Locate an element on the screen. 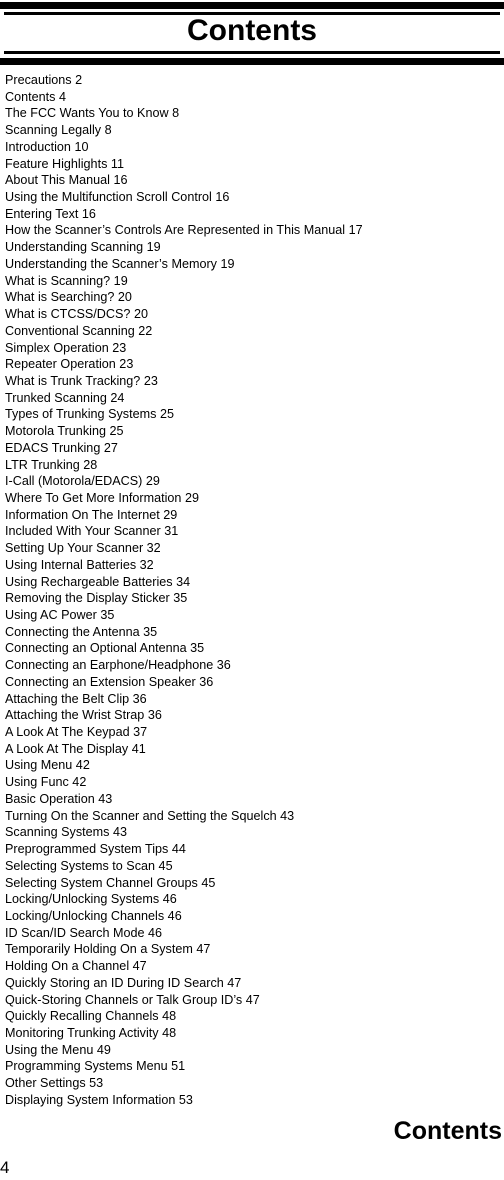 The height and width of the screenshot is (1180, 504). toc-entry: Quickly Recalling Channels 48 is located at coordinates (252, 1016).